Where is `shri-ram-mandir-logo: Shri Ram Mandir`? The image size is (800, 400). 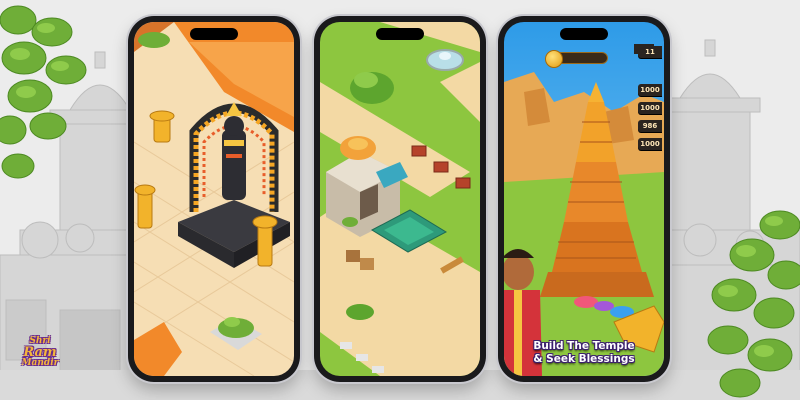 shri-ram-mandir-logo: Shri Ram Mandir is located at coordinates (40, 352).